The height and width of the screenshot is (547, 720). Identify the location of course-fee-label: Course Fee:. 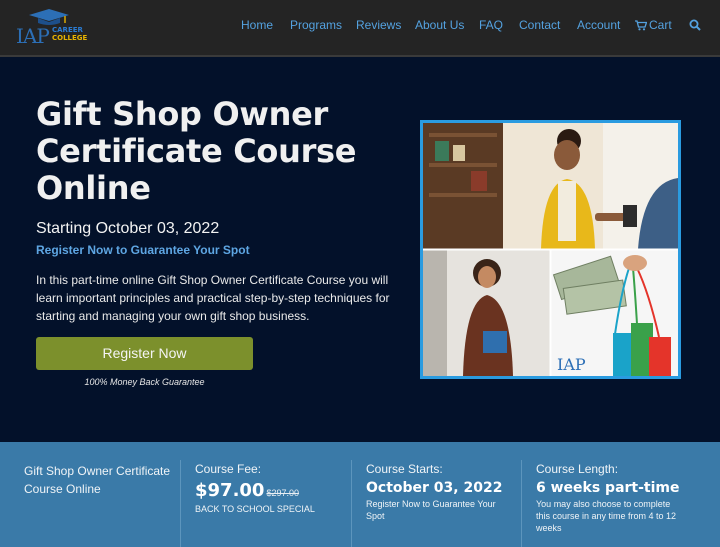
(228, 469).